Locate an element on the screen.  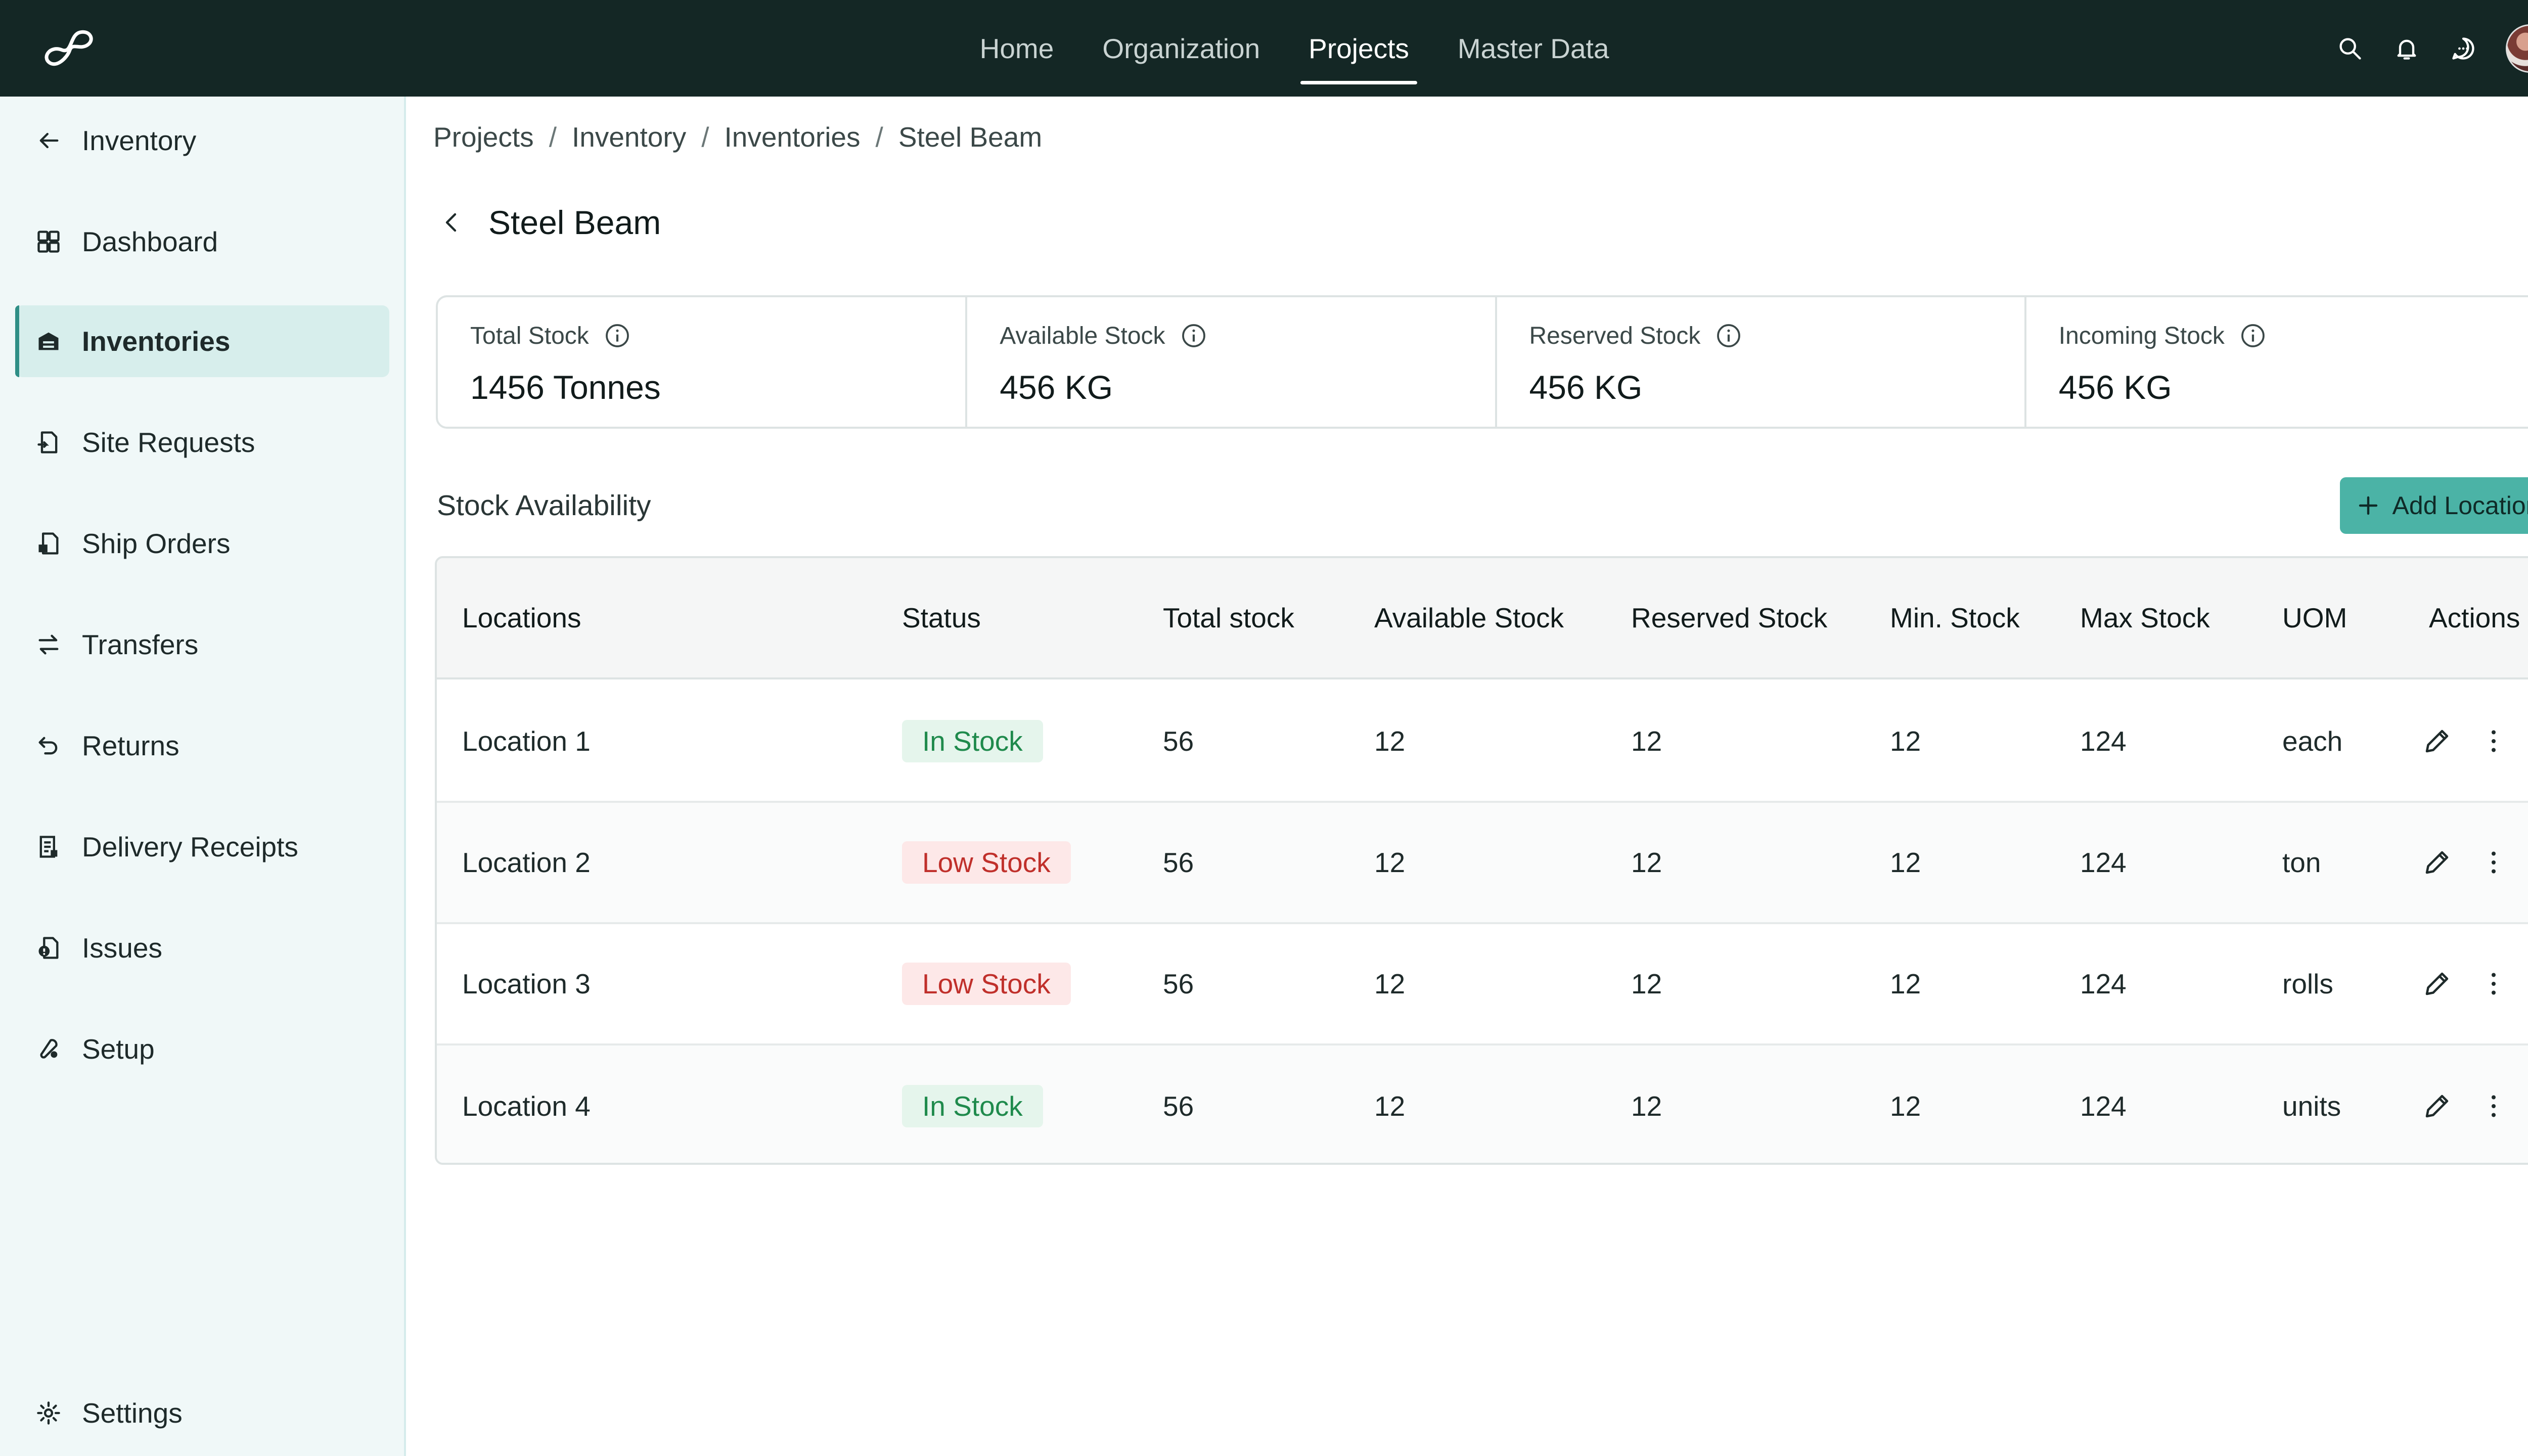
stat-label: Total Stock is located at coordinates (529, 335).